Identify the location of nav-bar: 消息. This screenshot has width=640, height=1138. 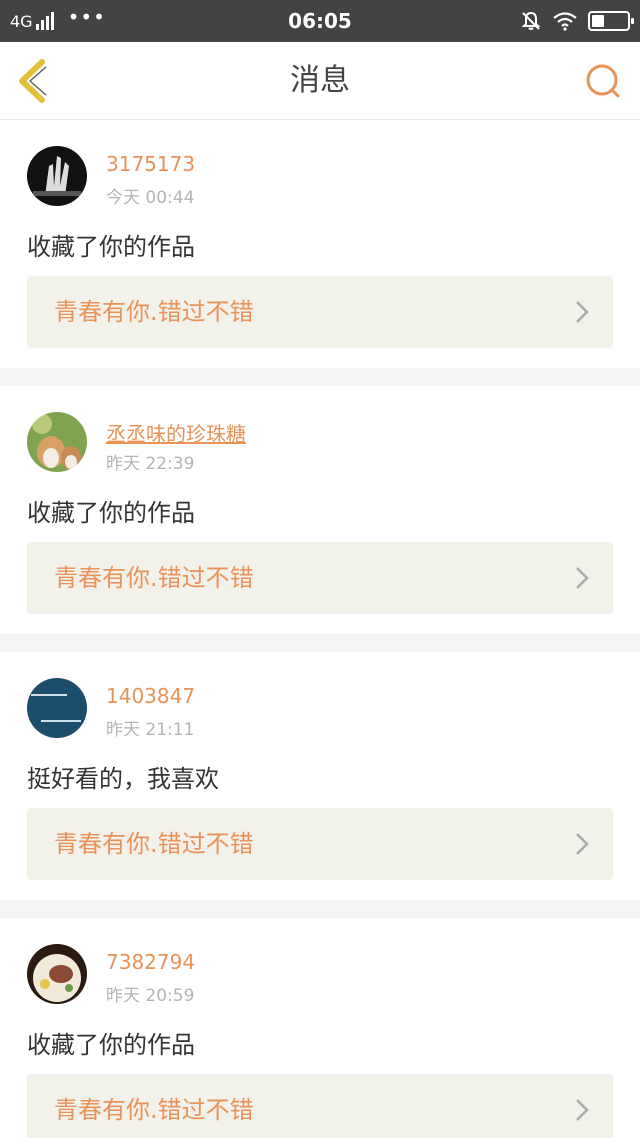
(320, 81).